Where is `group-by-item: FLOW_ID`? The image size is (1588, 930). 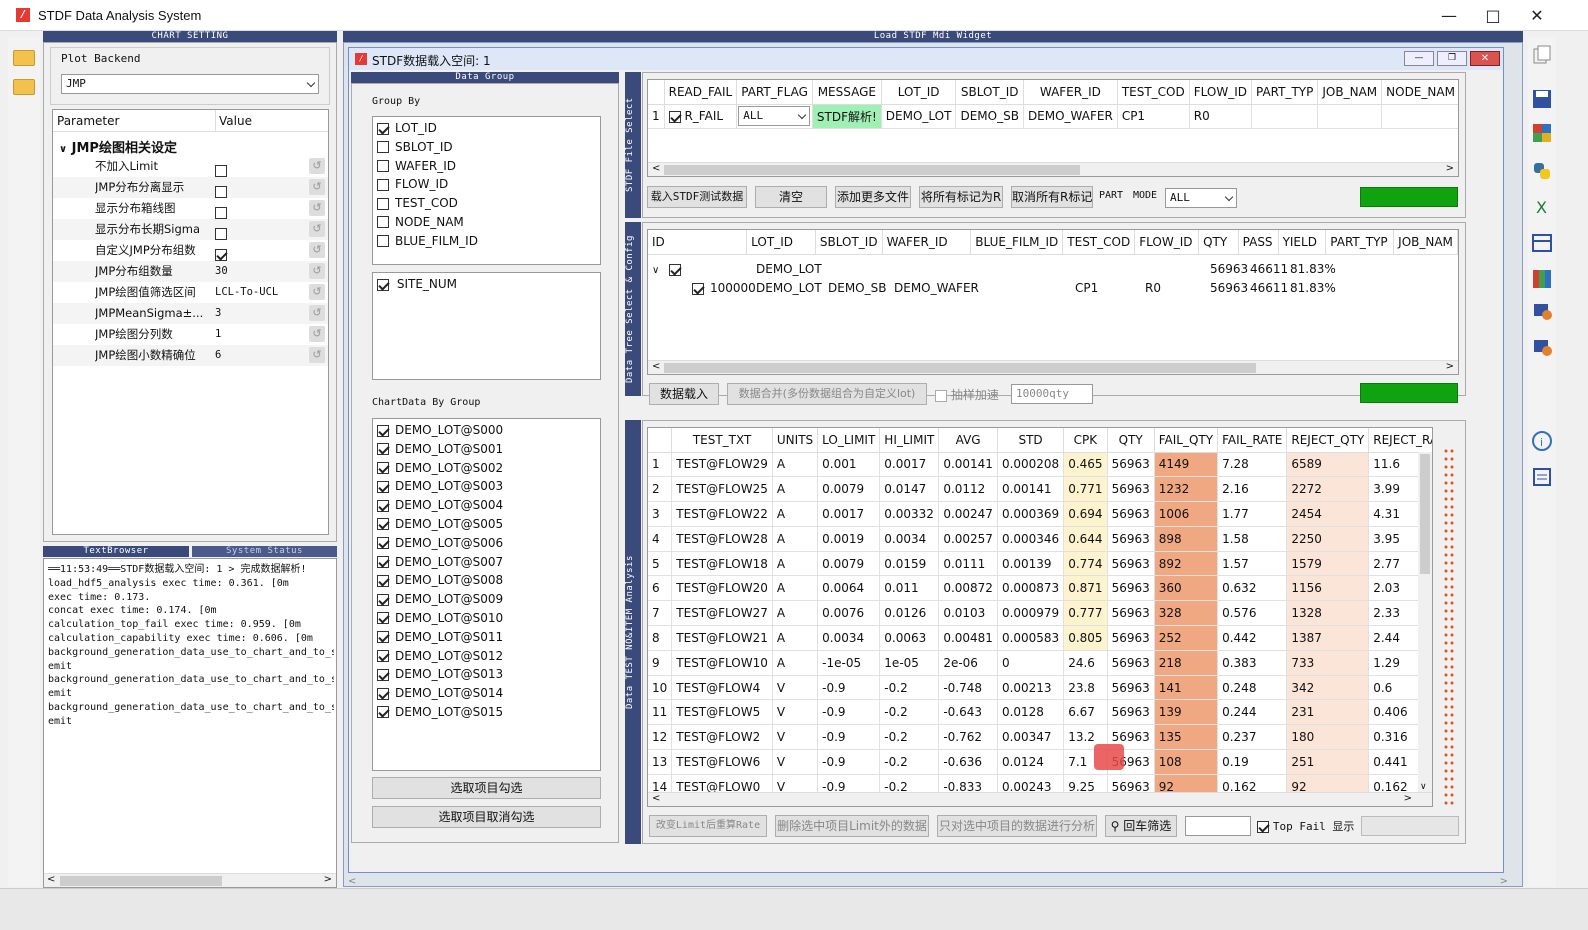 group-by-item: FLOW_ID is located at coordinates (427, 184).